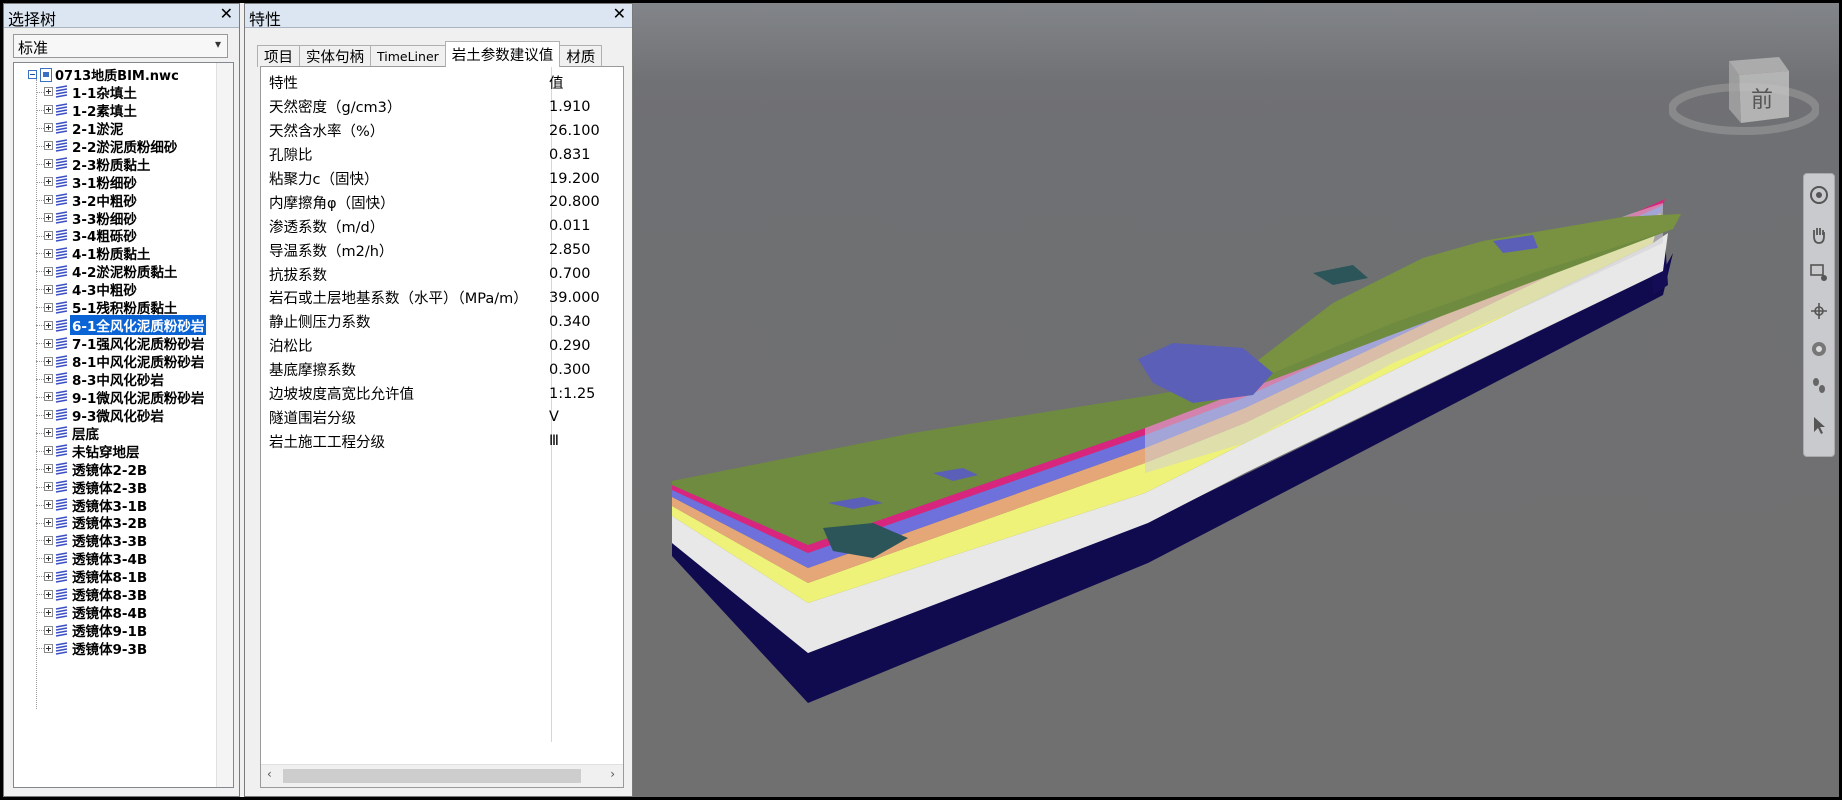 The width and height of the screenshot is (1842, 800). I want to click on tree-item: 透镜体3-3B, so click(116, 540).